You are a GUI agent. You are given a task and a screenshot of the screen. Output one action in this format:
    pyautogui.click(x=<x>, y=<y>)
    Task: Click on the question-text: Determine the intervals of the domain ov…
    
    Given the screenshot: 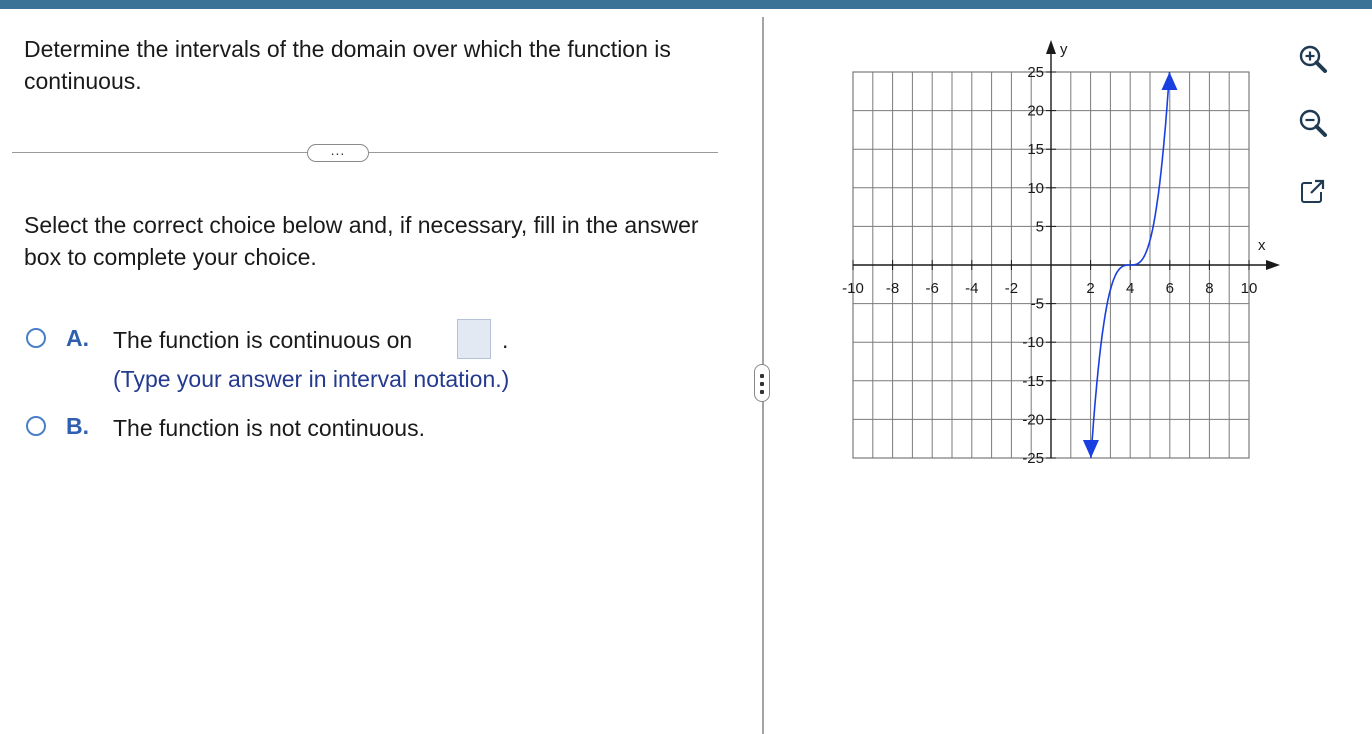 What is the action you would take?
    pyautogui.click(x=347, y=65)
    